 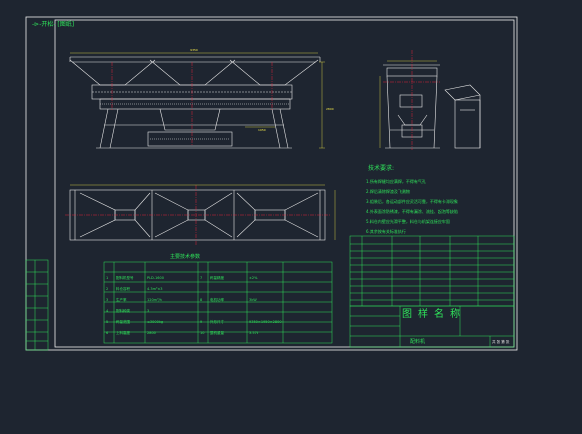 I want to click on params-table-cell: 7, so click(x=201, y=278).